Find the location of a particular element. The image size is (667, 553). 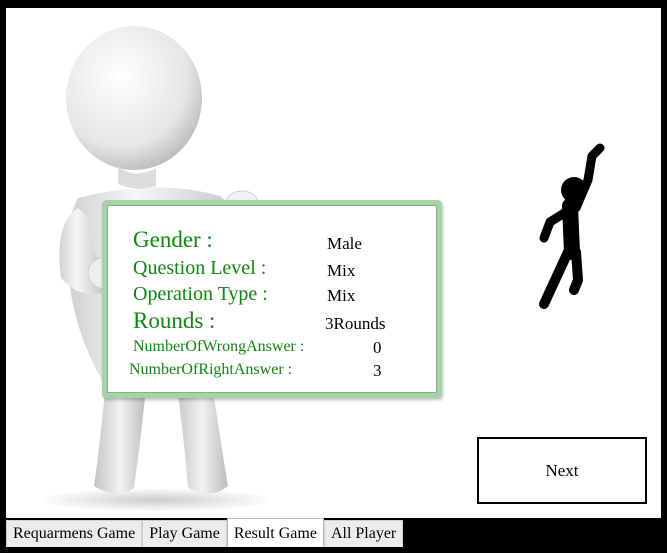

cheering-person-icon is located at coordinates (572, 226).